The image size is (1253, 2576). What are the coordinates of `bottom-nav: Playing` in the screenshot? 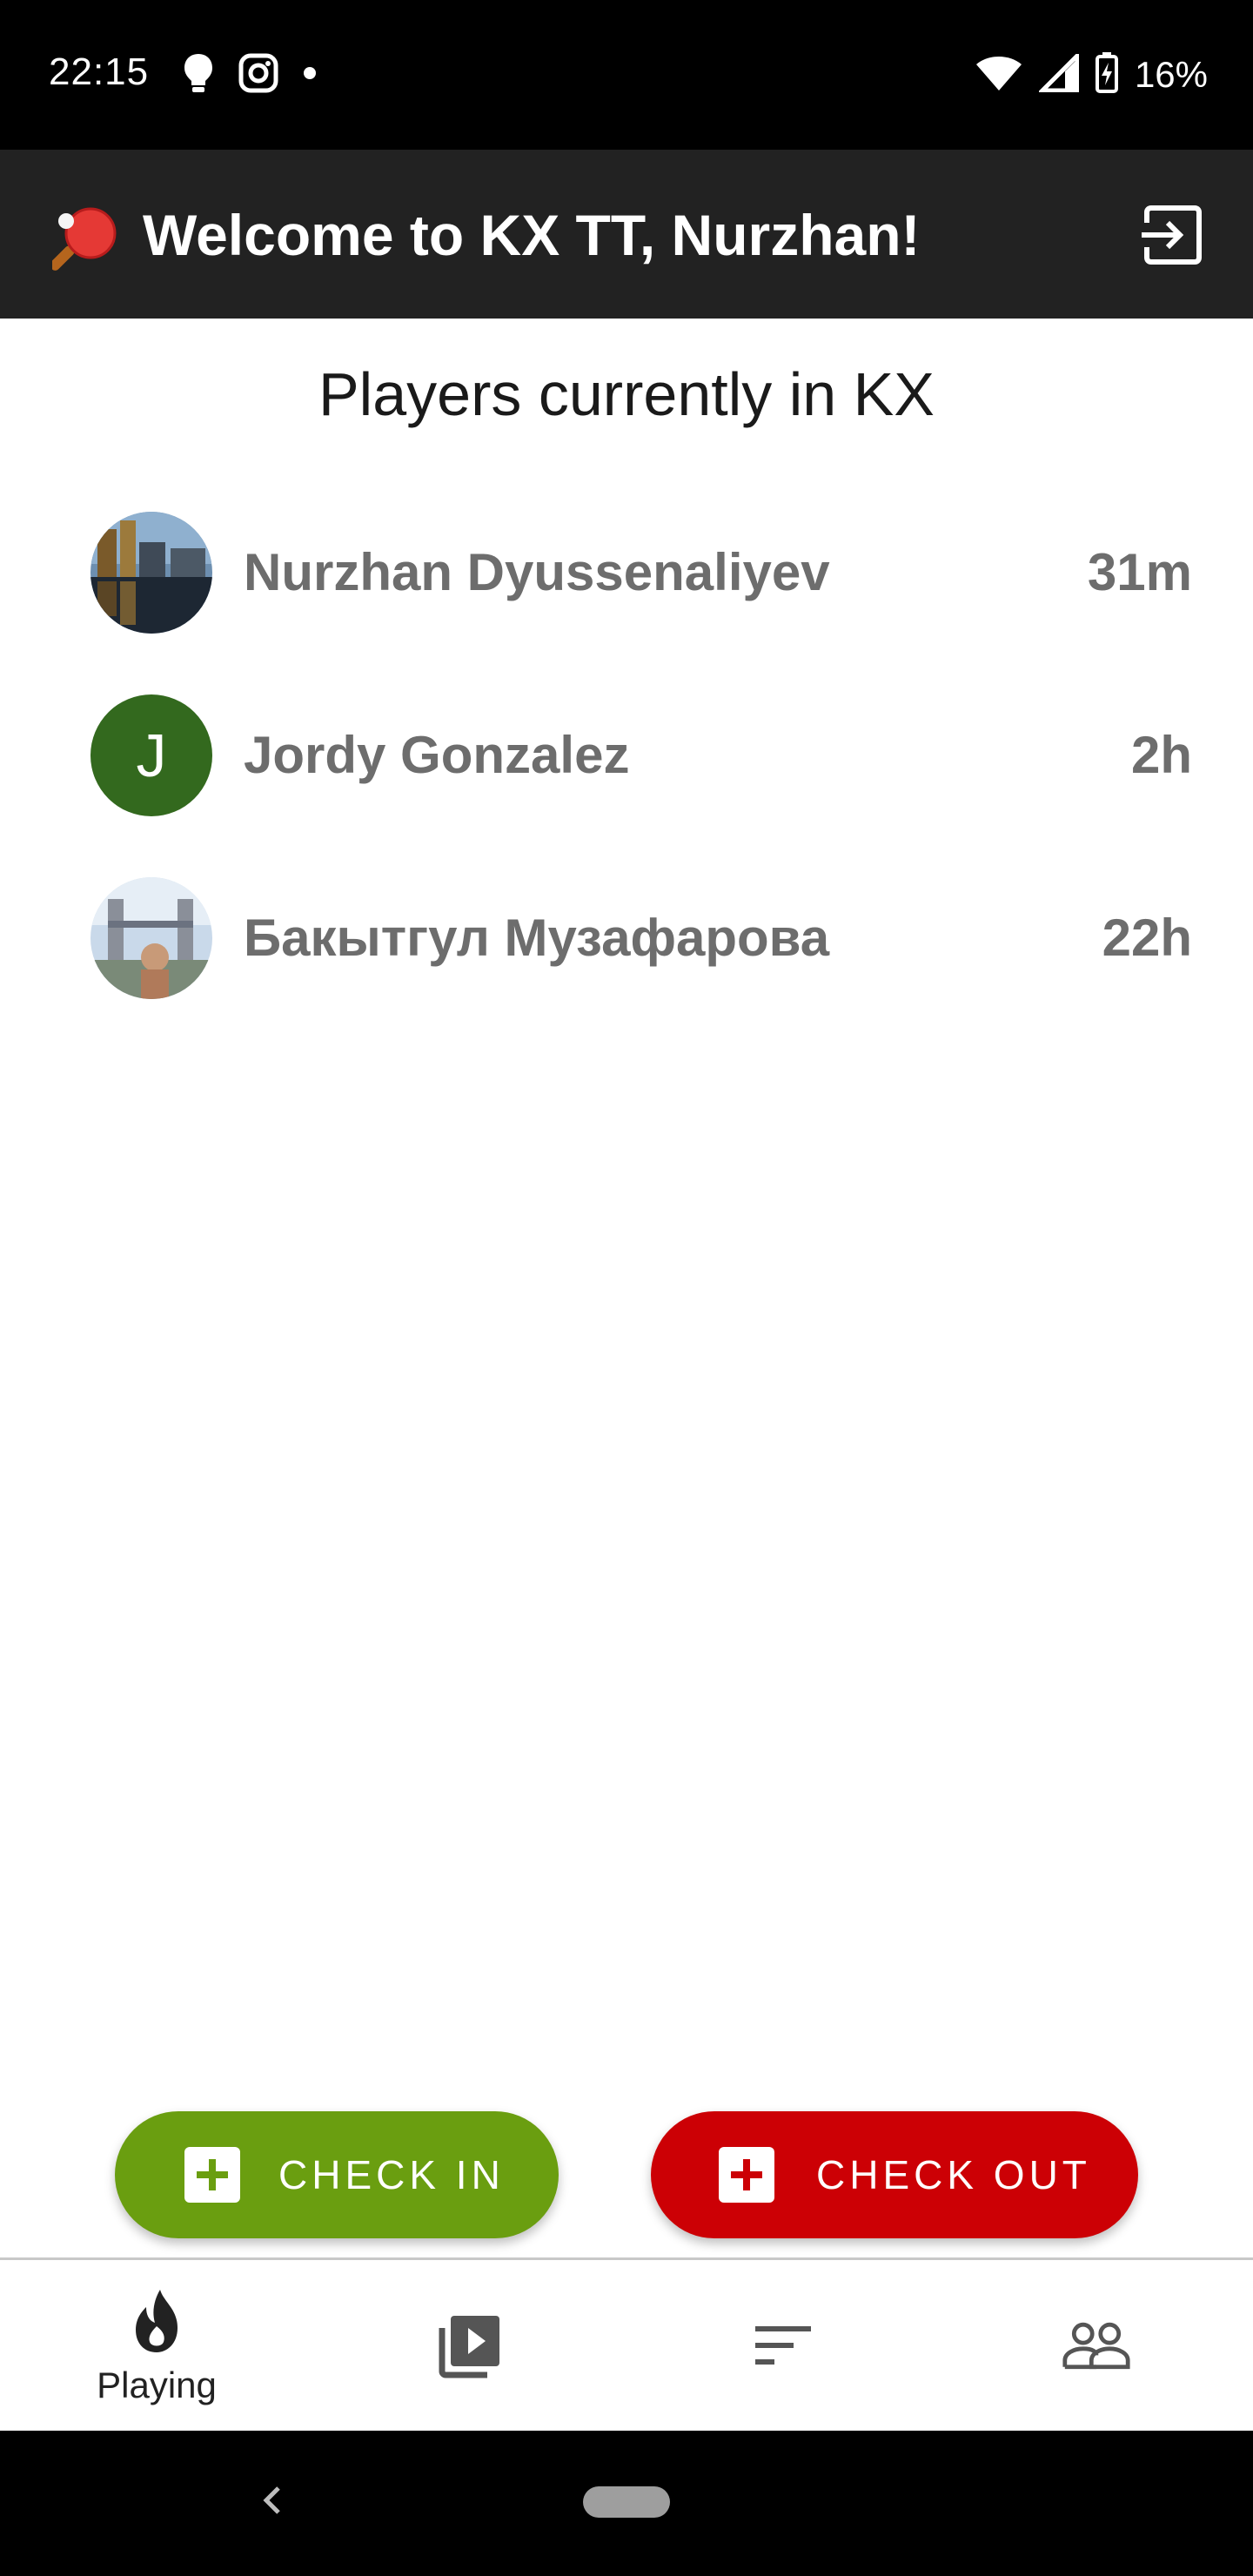 It's located at (626, 2345).